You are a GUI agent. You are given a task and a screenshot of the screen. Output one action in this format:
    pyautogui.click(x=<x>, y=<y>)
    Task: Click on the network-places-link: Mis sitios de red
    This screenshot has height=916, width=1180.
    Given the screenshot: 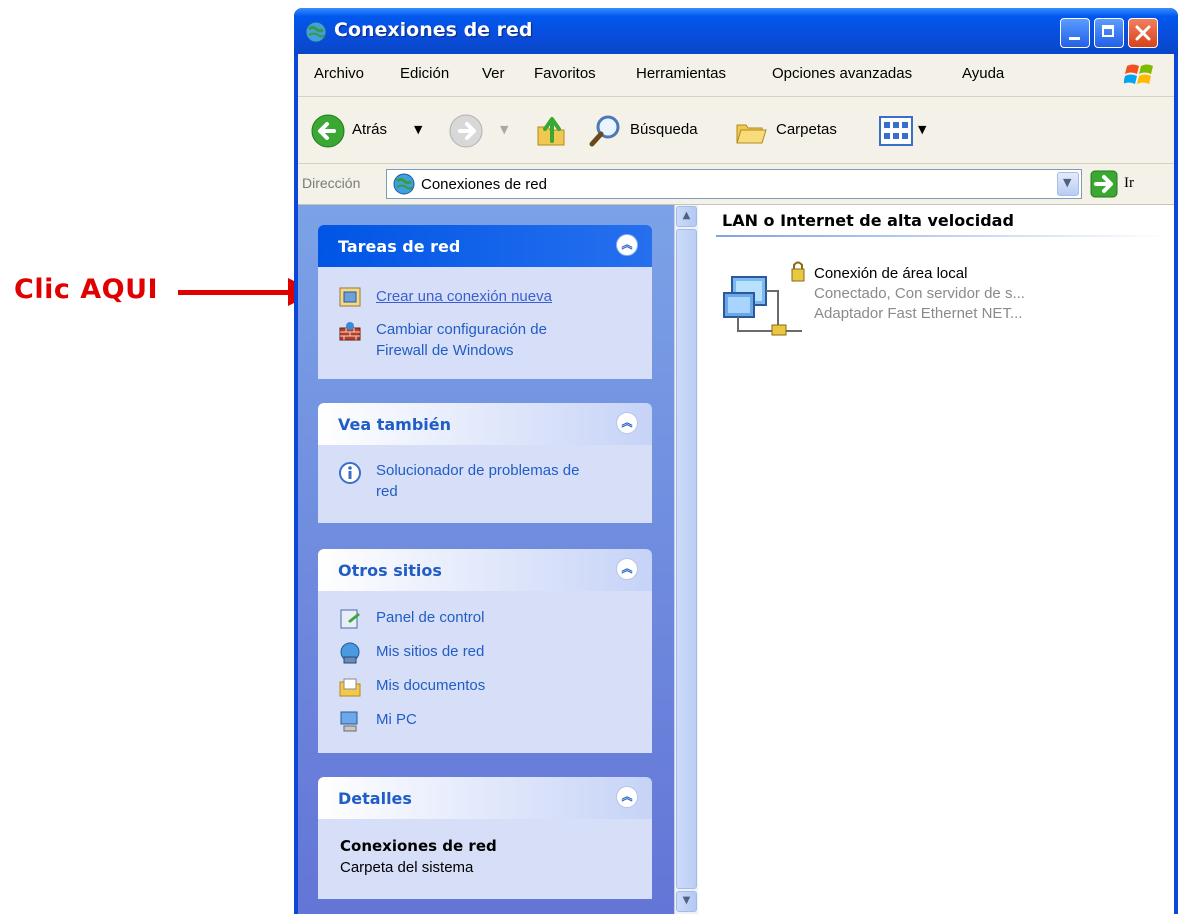 What is the action you would take?
    pyautogui.click(x=430, y=651)
    